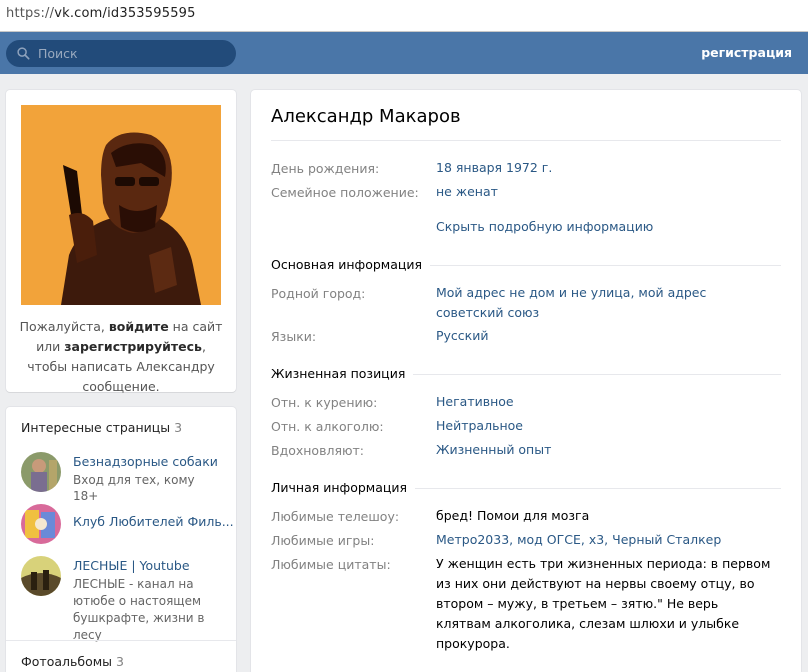  Describe the element at coordinates (131, 565) in the screenshot. I see `page-name: ЛЕСНЫЕ | Youtube` at that location.